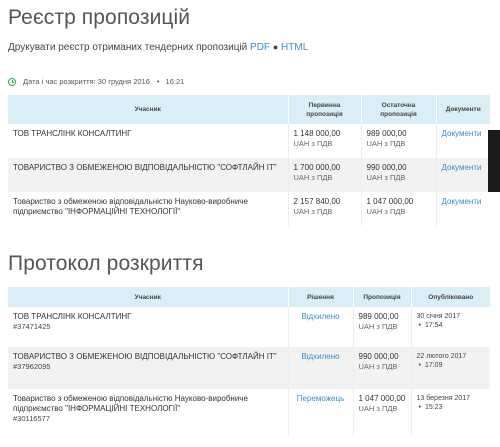 This screenshot has height=447, width=500. Describe the element at coordinates (294, 47) in the screenshot. I see `print-html-link: HTML` at that location.